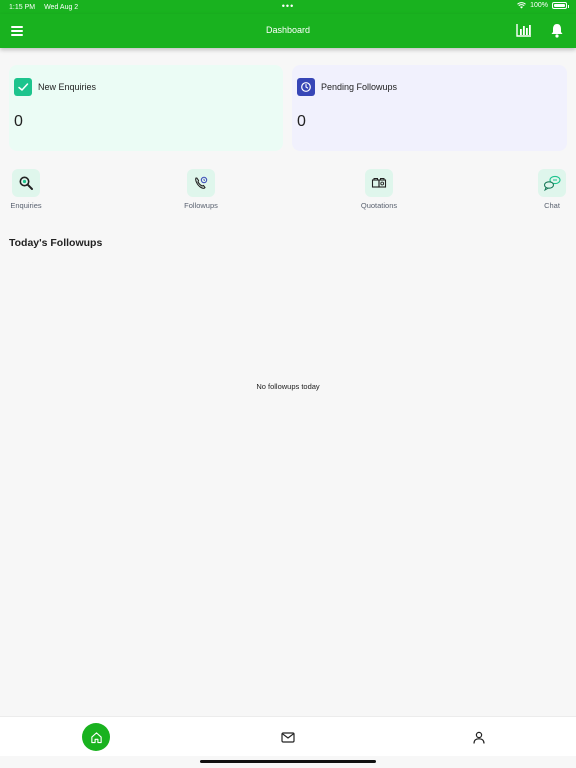  Describe the element at coordinates (288, 761) in the screenshot. I see `home-indicator` at that location.